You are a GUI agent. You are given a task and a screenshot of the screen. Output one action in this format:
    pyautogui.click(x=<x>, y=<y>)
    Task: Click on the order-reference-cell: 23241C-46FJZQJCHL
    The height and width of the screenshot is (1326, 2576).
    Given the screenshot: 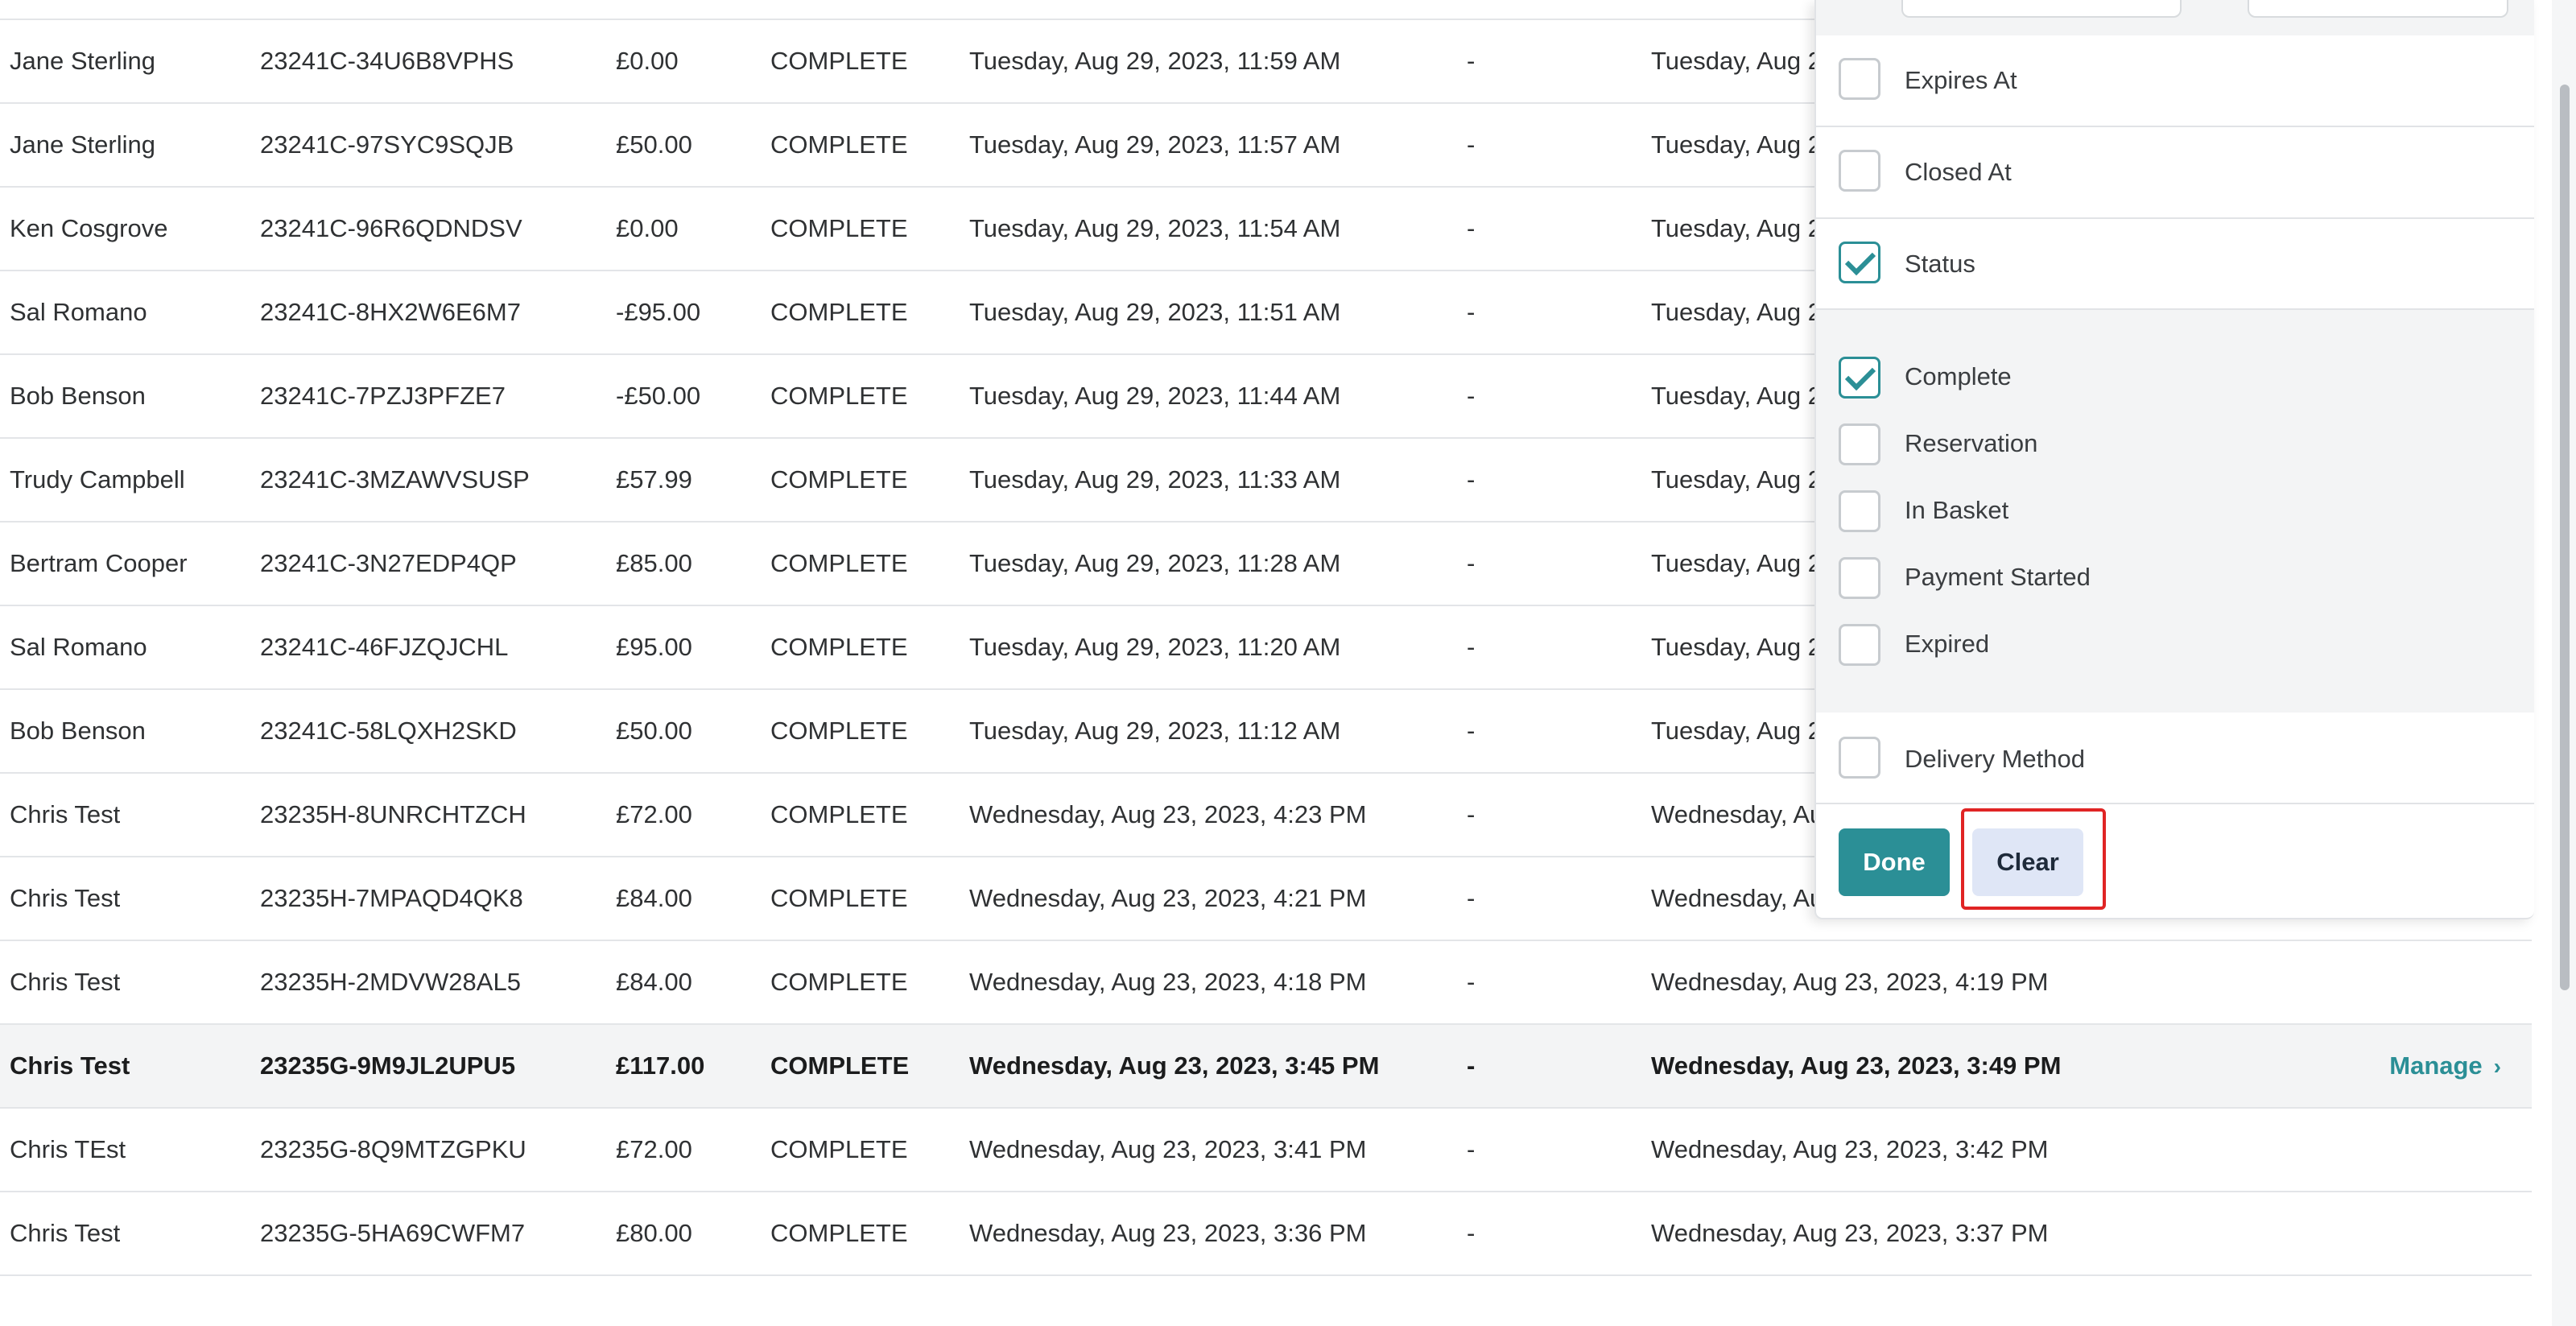 What is the action you would take?
    pyautogui.click(x=384, y=647)
    